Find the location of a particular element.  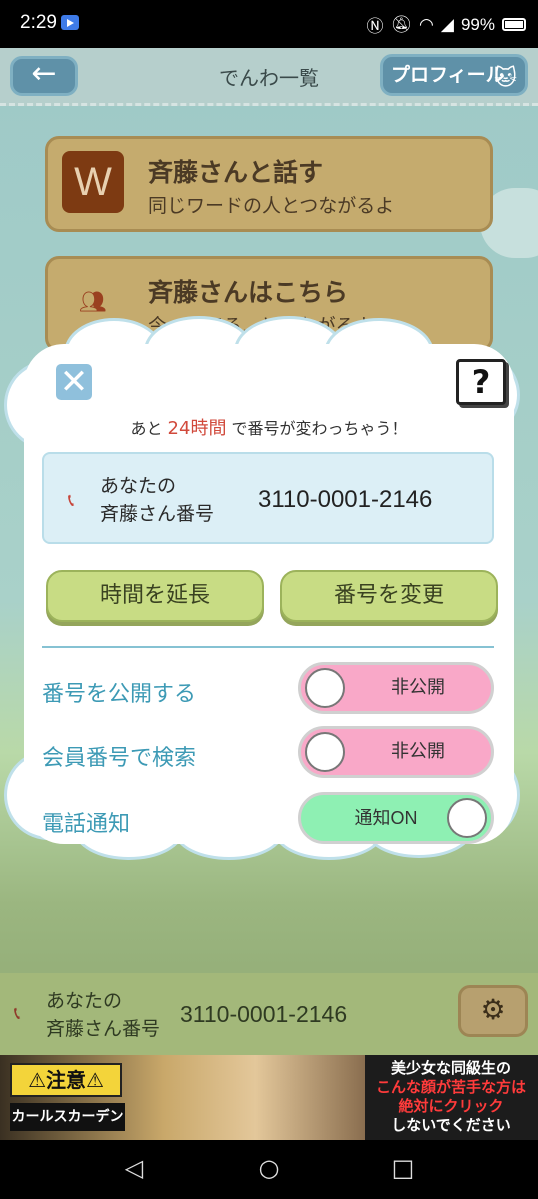

menu-card-title: 斉藤さんはこちら is located at coordinates (248, 292).